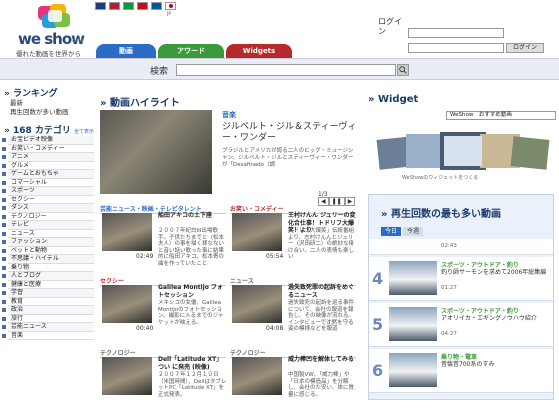 The width and height of the screenshot is (559, 414). I want to click on category-item: ペットと動物, so click(48, 251).